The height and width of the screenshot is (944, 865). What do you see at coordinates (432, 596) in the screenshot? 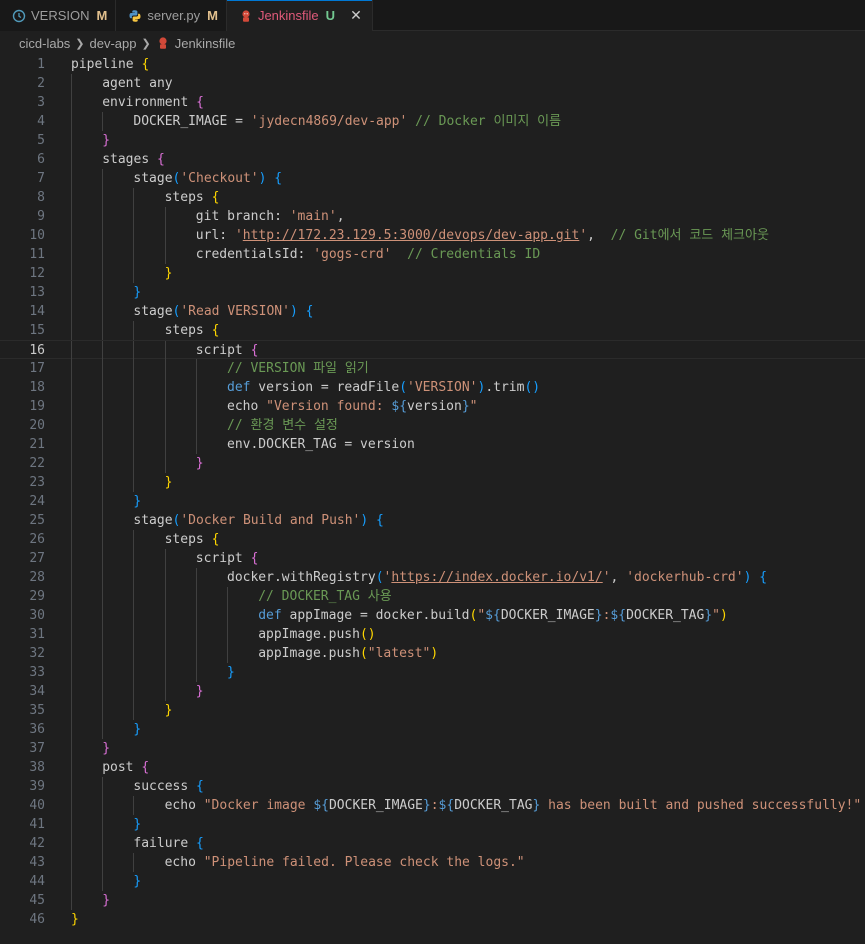
I see `code-line: 29 // DOCKER_TAG 사용` at bounding box center [432, 596].